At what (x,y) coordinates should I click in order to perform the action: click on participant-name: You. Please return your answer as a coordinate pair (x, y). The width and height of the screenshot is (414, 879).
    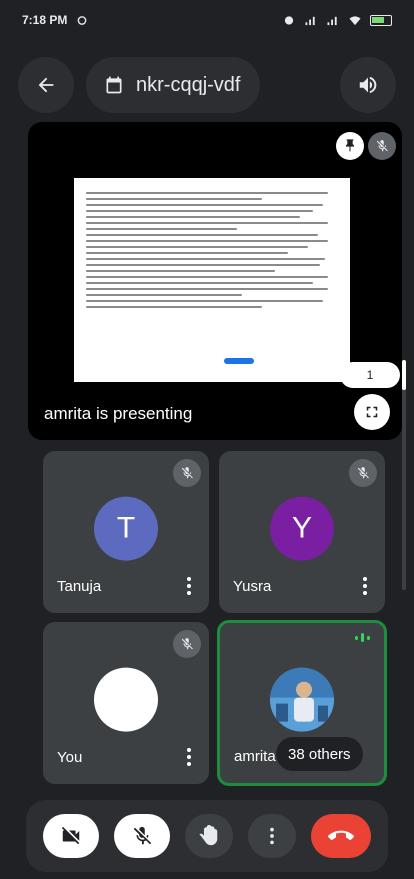
    Looking at the image, I should click on (70, 757).